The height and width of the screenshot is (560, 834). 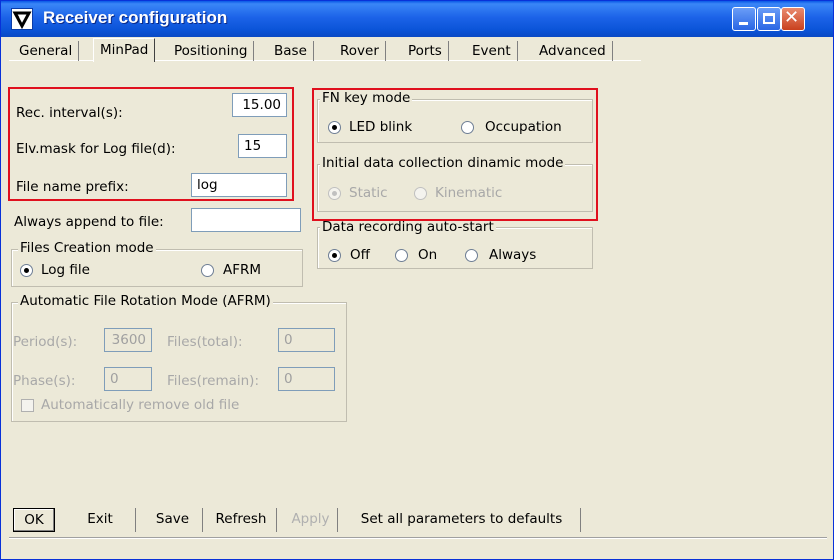 I want to click on phase-label: Phase(s):, so click(x=44, y=381).